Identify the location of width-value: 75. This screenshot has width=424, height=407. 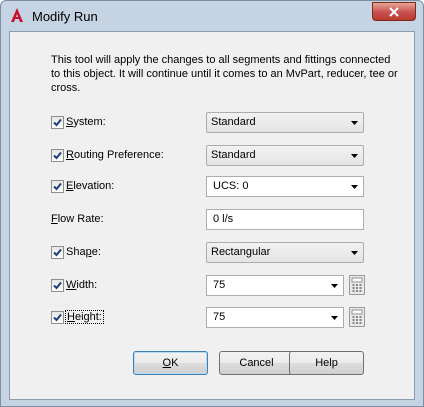
(219, 285).